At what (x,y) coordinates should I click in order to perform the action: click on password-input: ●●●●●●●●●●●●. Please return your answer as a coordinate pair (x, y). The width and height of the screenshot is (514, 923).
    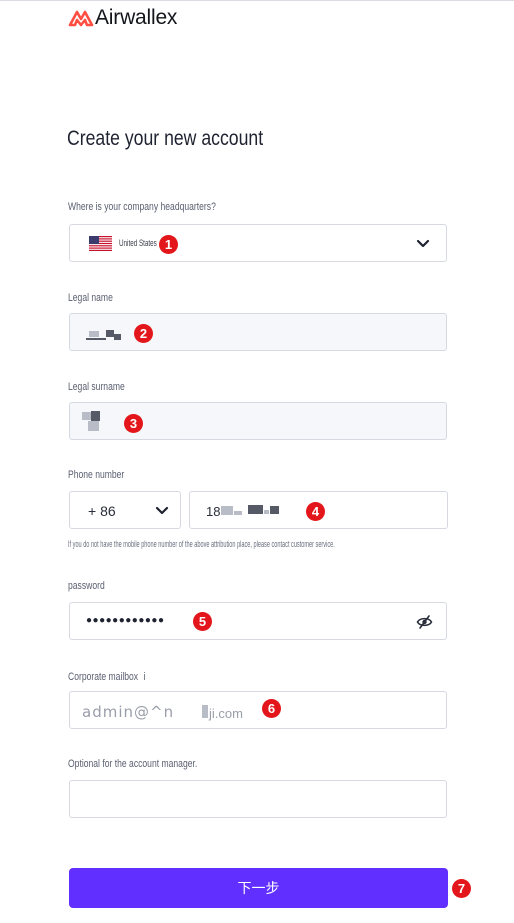
    Looking at the image, I should click on (258, 621).